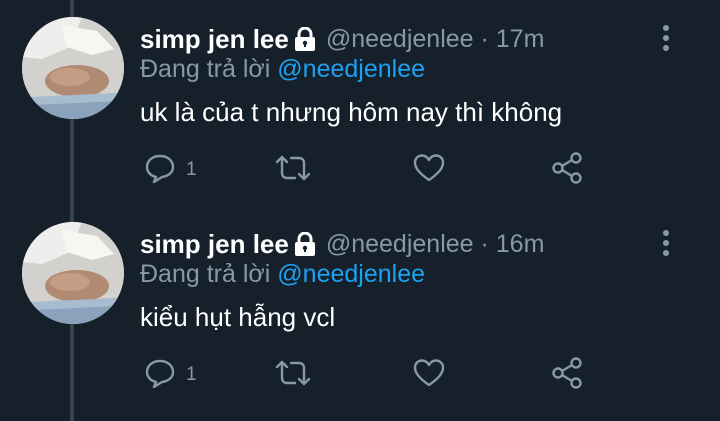 Image resolution: width=720 pixels, height=421 pixels. What do you see at coordinates (520, 39) in the screenshot?
I see `timestamp: 17m` at bounding box center [520, 39].